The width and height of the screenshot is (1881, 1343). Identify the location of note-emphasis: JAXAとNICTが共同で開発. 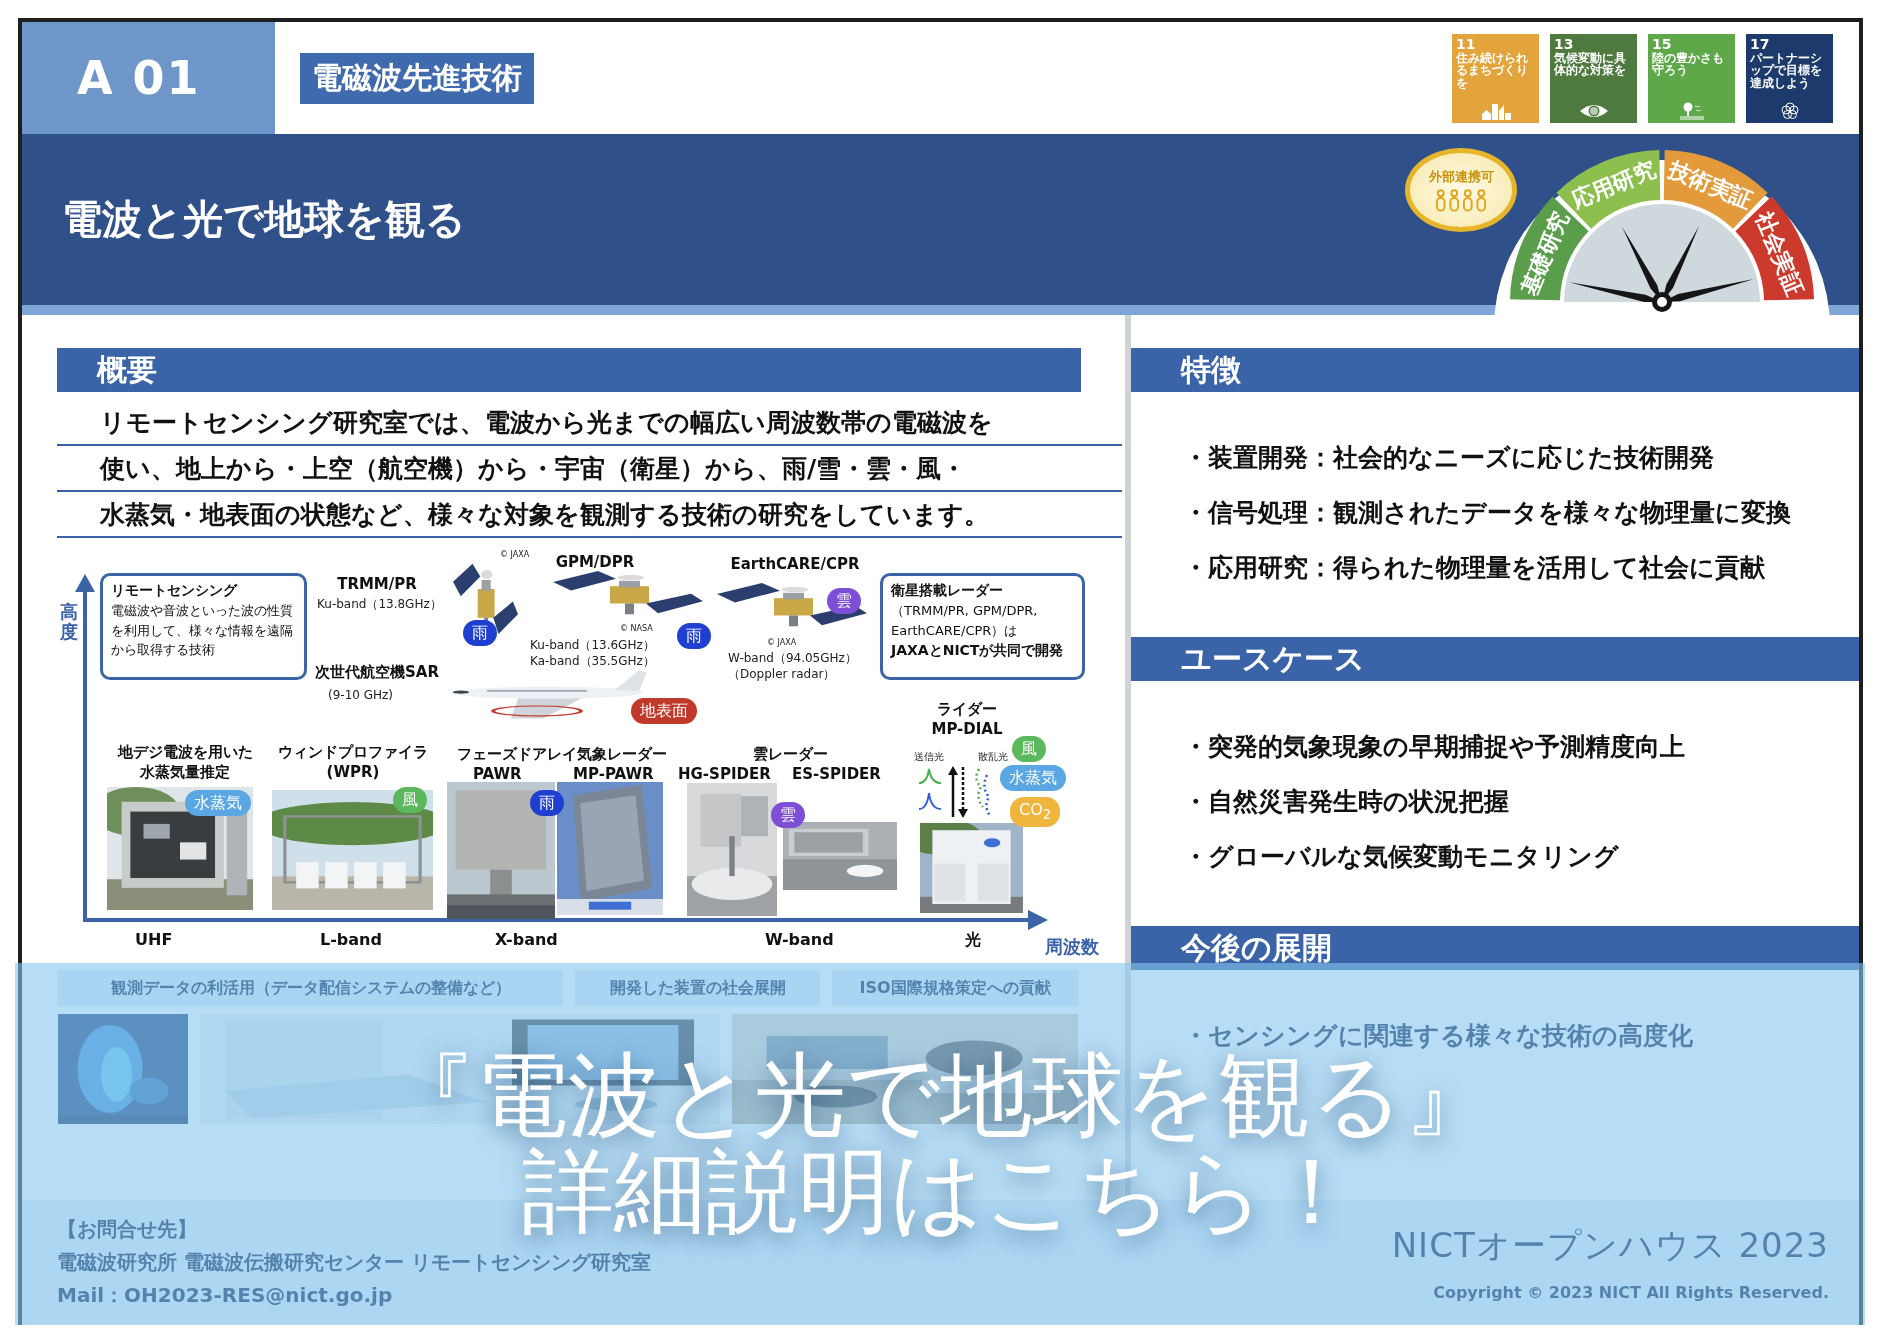
(978, 650).